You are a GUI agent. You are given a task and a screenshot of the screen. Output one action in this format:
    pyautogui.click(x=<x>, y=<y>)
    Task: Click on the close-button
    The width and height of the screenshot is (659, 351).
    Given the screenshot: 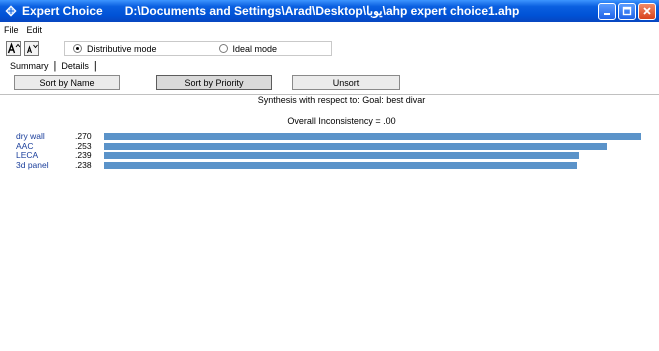 What is the action you would take?
    pyautogui.click(x=647, y=11)
    